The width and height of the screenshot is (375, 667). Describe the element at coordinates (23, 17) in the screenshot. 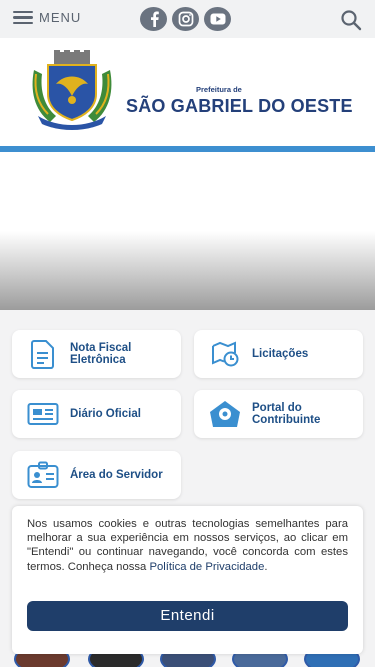

I see `hamburger-icon` at that location.